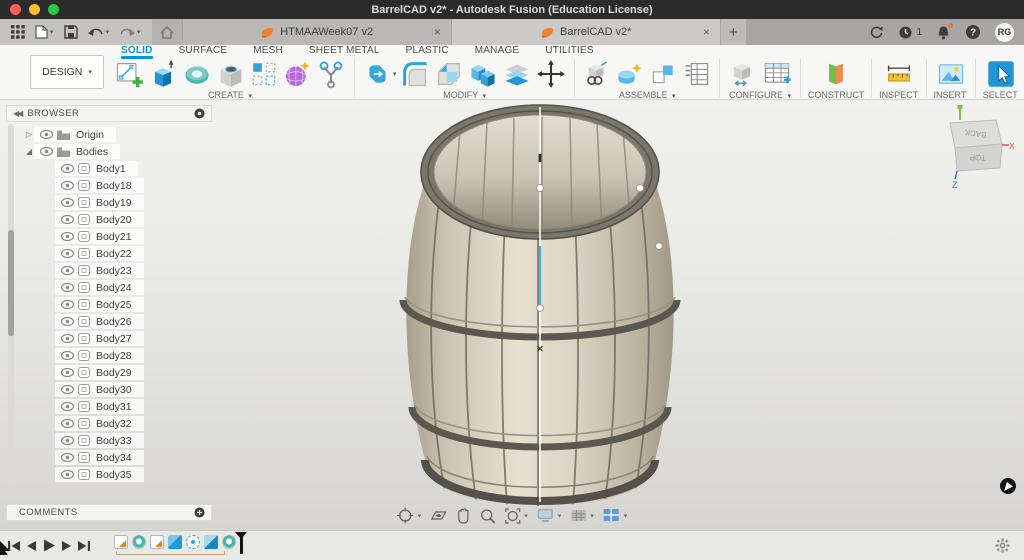 The image size is (1024, 560). Describe the element at coordinates (483, 74) in the screenshot. I see `combine-icon` at that location.